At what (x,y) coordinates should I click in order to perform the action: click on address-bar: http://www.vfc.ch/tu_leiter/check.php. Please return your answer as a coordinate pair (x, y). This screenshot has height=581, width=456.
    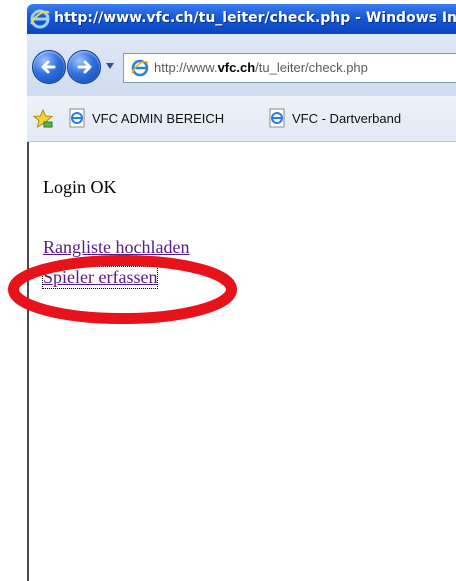
    Looking at the image, I should click on (289, 68).